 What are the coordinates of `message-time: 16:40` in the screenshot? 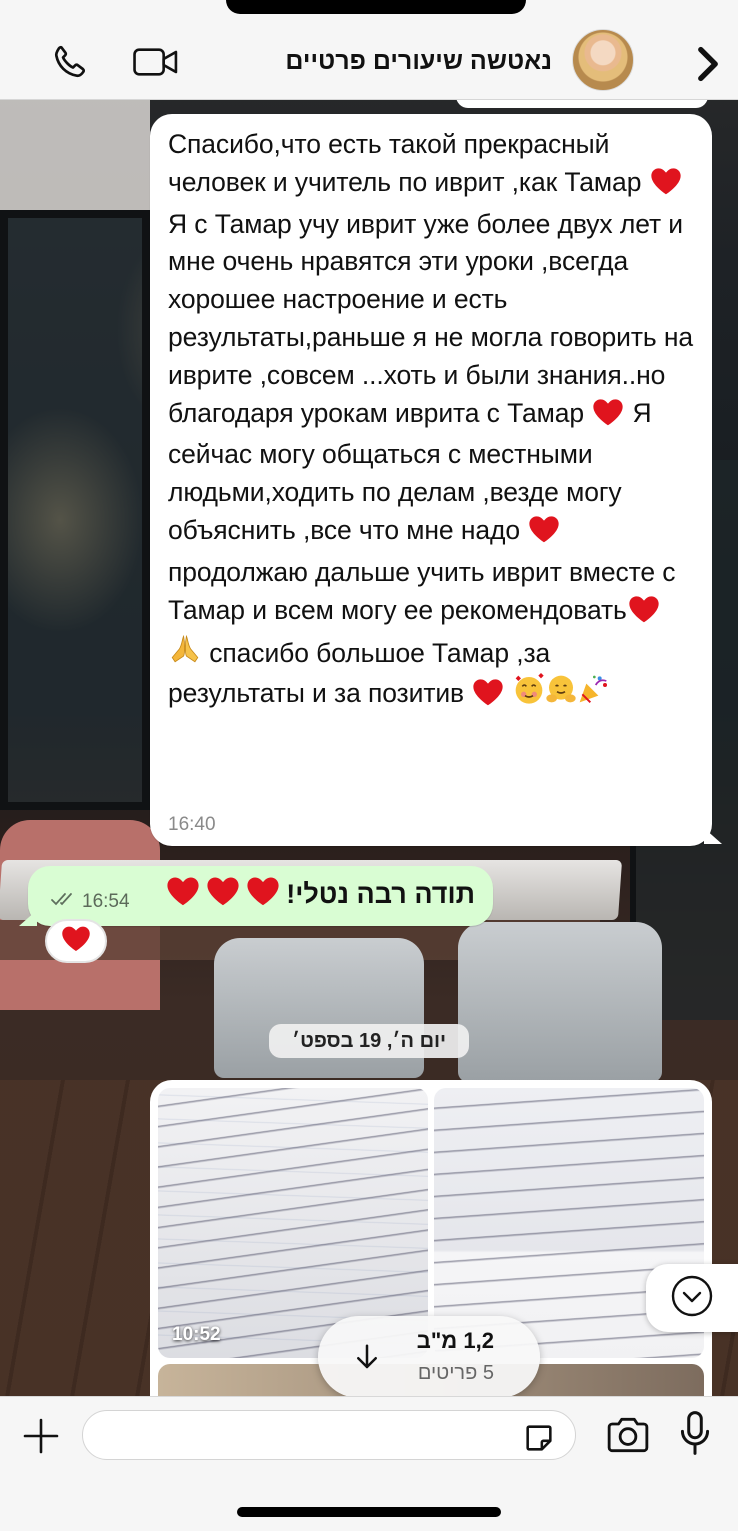 It's located at (192, 824).